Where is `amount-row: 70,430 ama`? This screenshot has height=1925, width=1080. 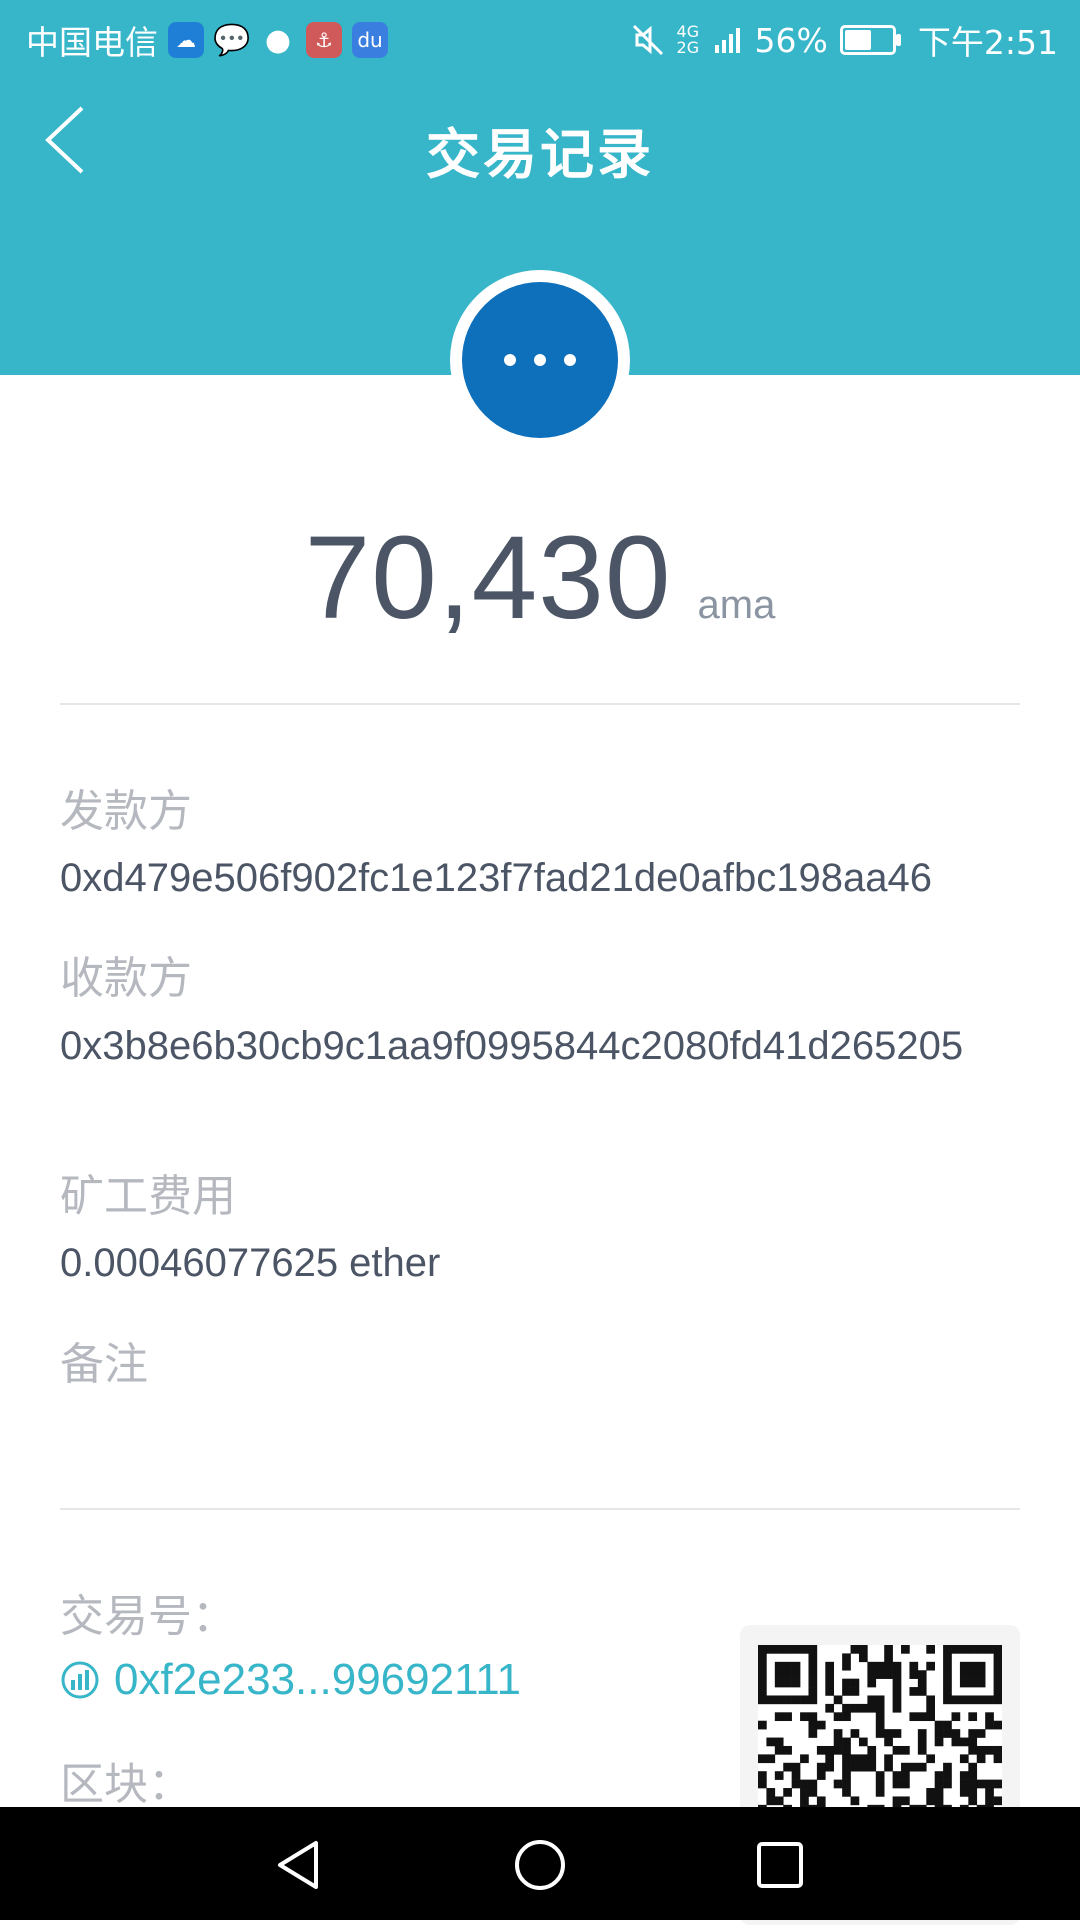
amount-row: 70,430 ama is located at coordinates (540, 578).